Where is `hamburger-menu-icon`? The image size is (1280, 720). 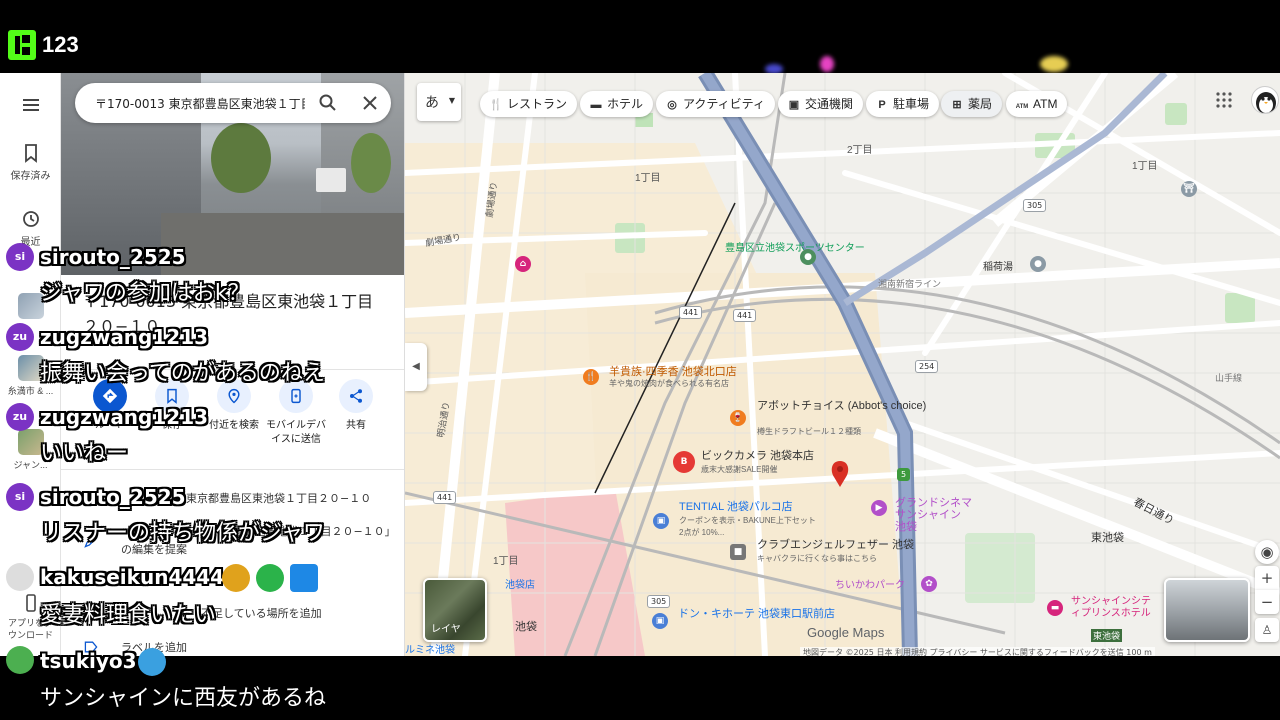 hamburger-menu-icon is located at coordinates (30, 105).